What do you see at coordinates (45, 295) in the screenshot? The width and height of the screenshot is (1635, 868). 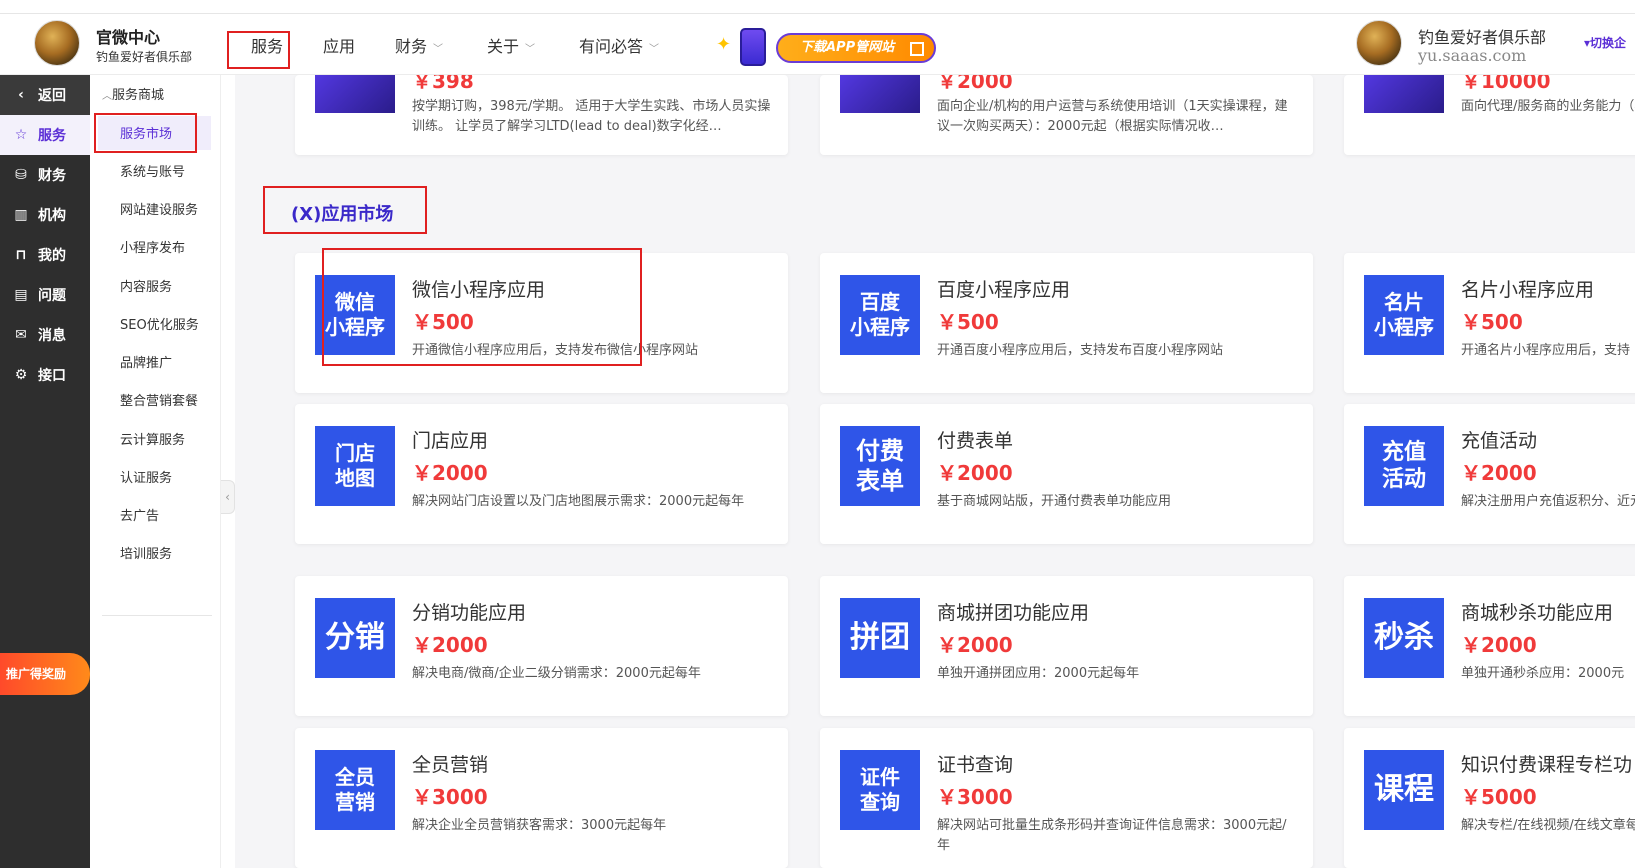 I see `sidebar-item-questions: ▤ 问题` at bounding box center [45, 295].